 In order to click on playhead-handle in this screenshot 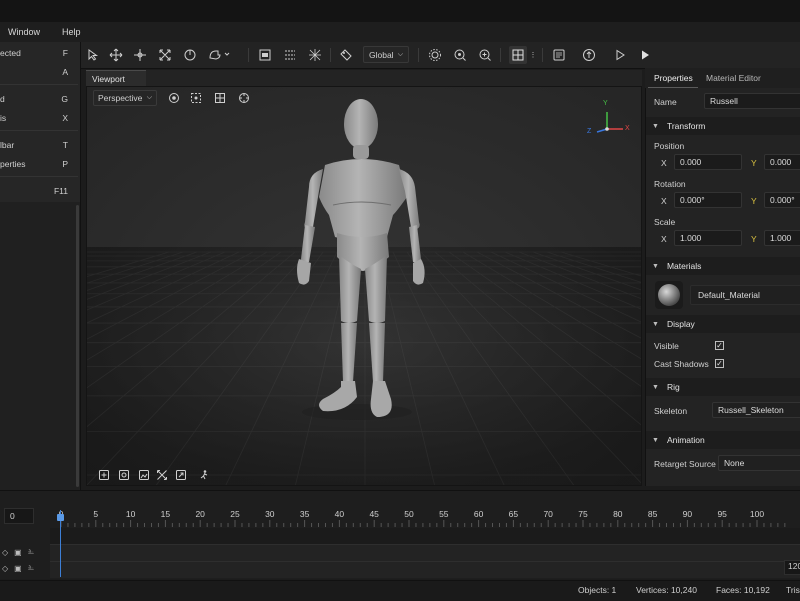, I will do `click(60, 517)`.